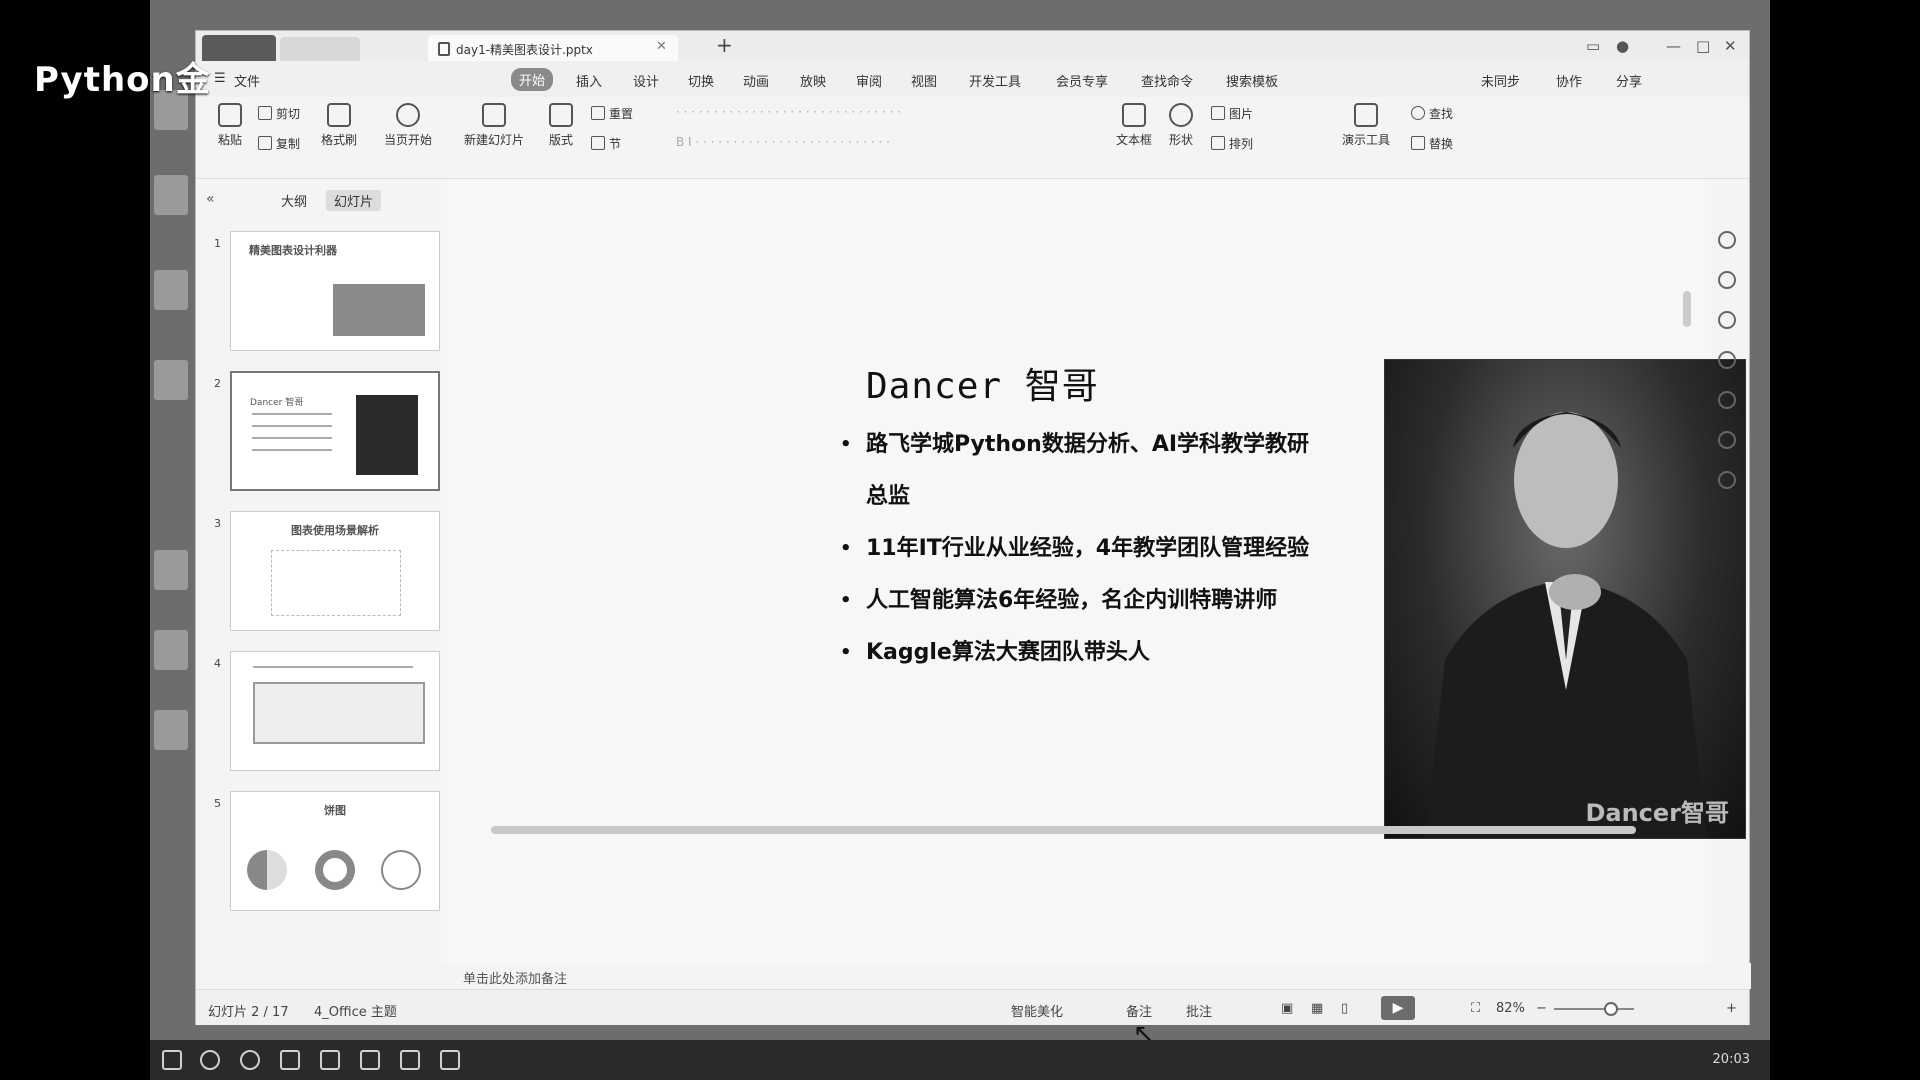 This screenshot has width=1920, height=1080. Describe the element at coordinates (1500, 80) in the screenshot. I see `sync-status: 未同步` at that location.